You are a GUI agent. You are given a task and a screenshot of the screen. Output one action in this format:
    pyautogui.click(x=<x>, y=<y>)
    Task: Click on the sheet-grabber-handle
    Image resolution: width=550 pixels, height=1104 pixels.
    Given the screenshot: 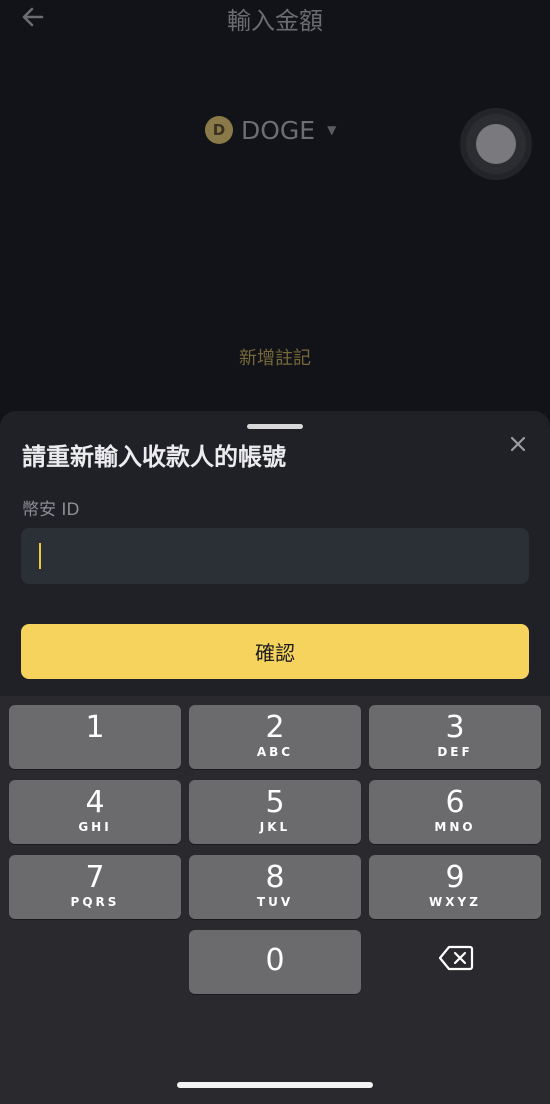 What is the action you would take?
    pyautogui.click(x=275, y=426)
    